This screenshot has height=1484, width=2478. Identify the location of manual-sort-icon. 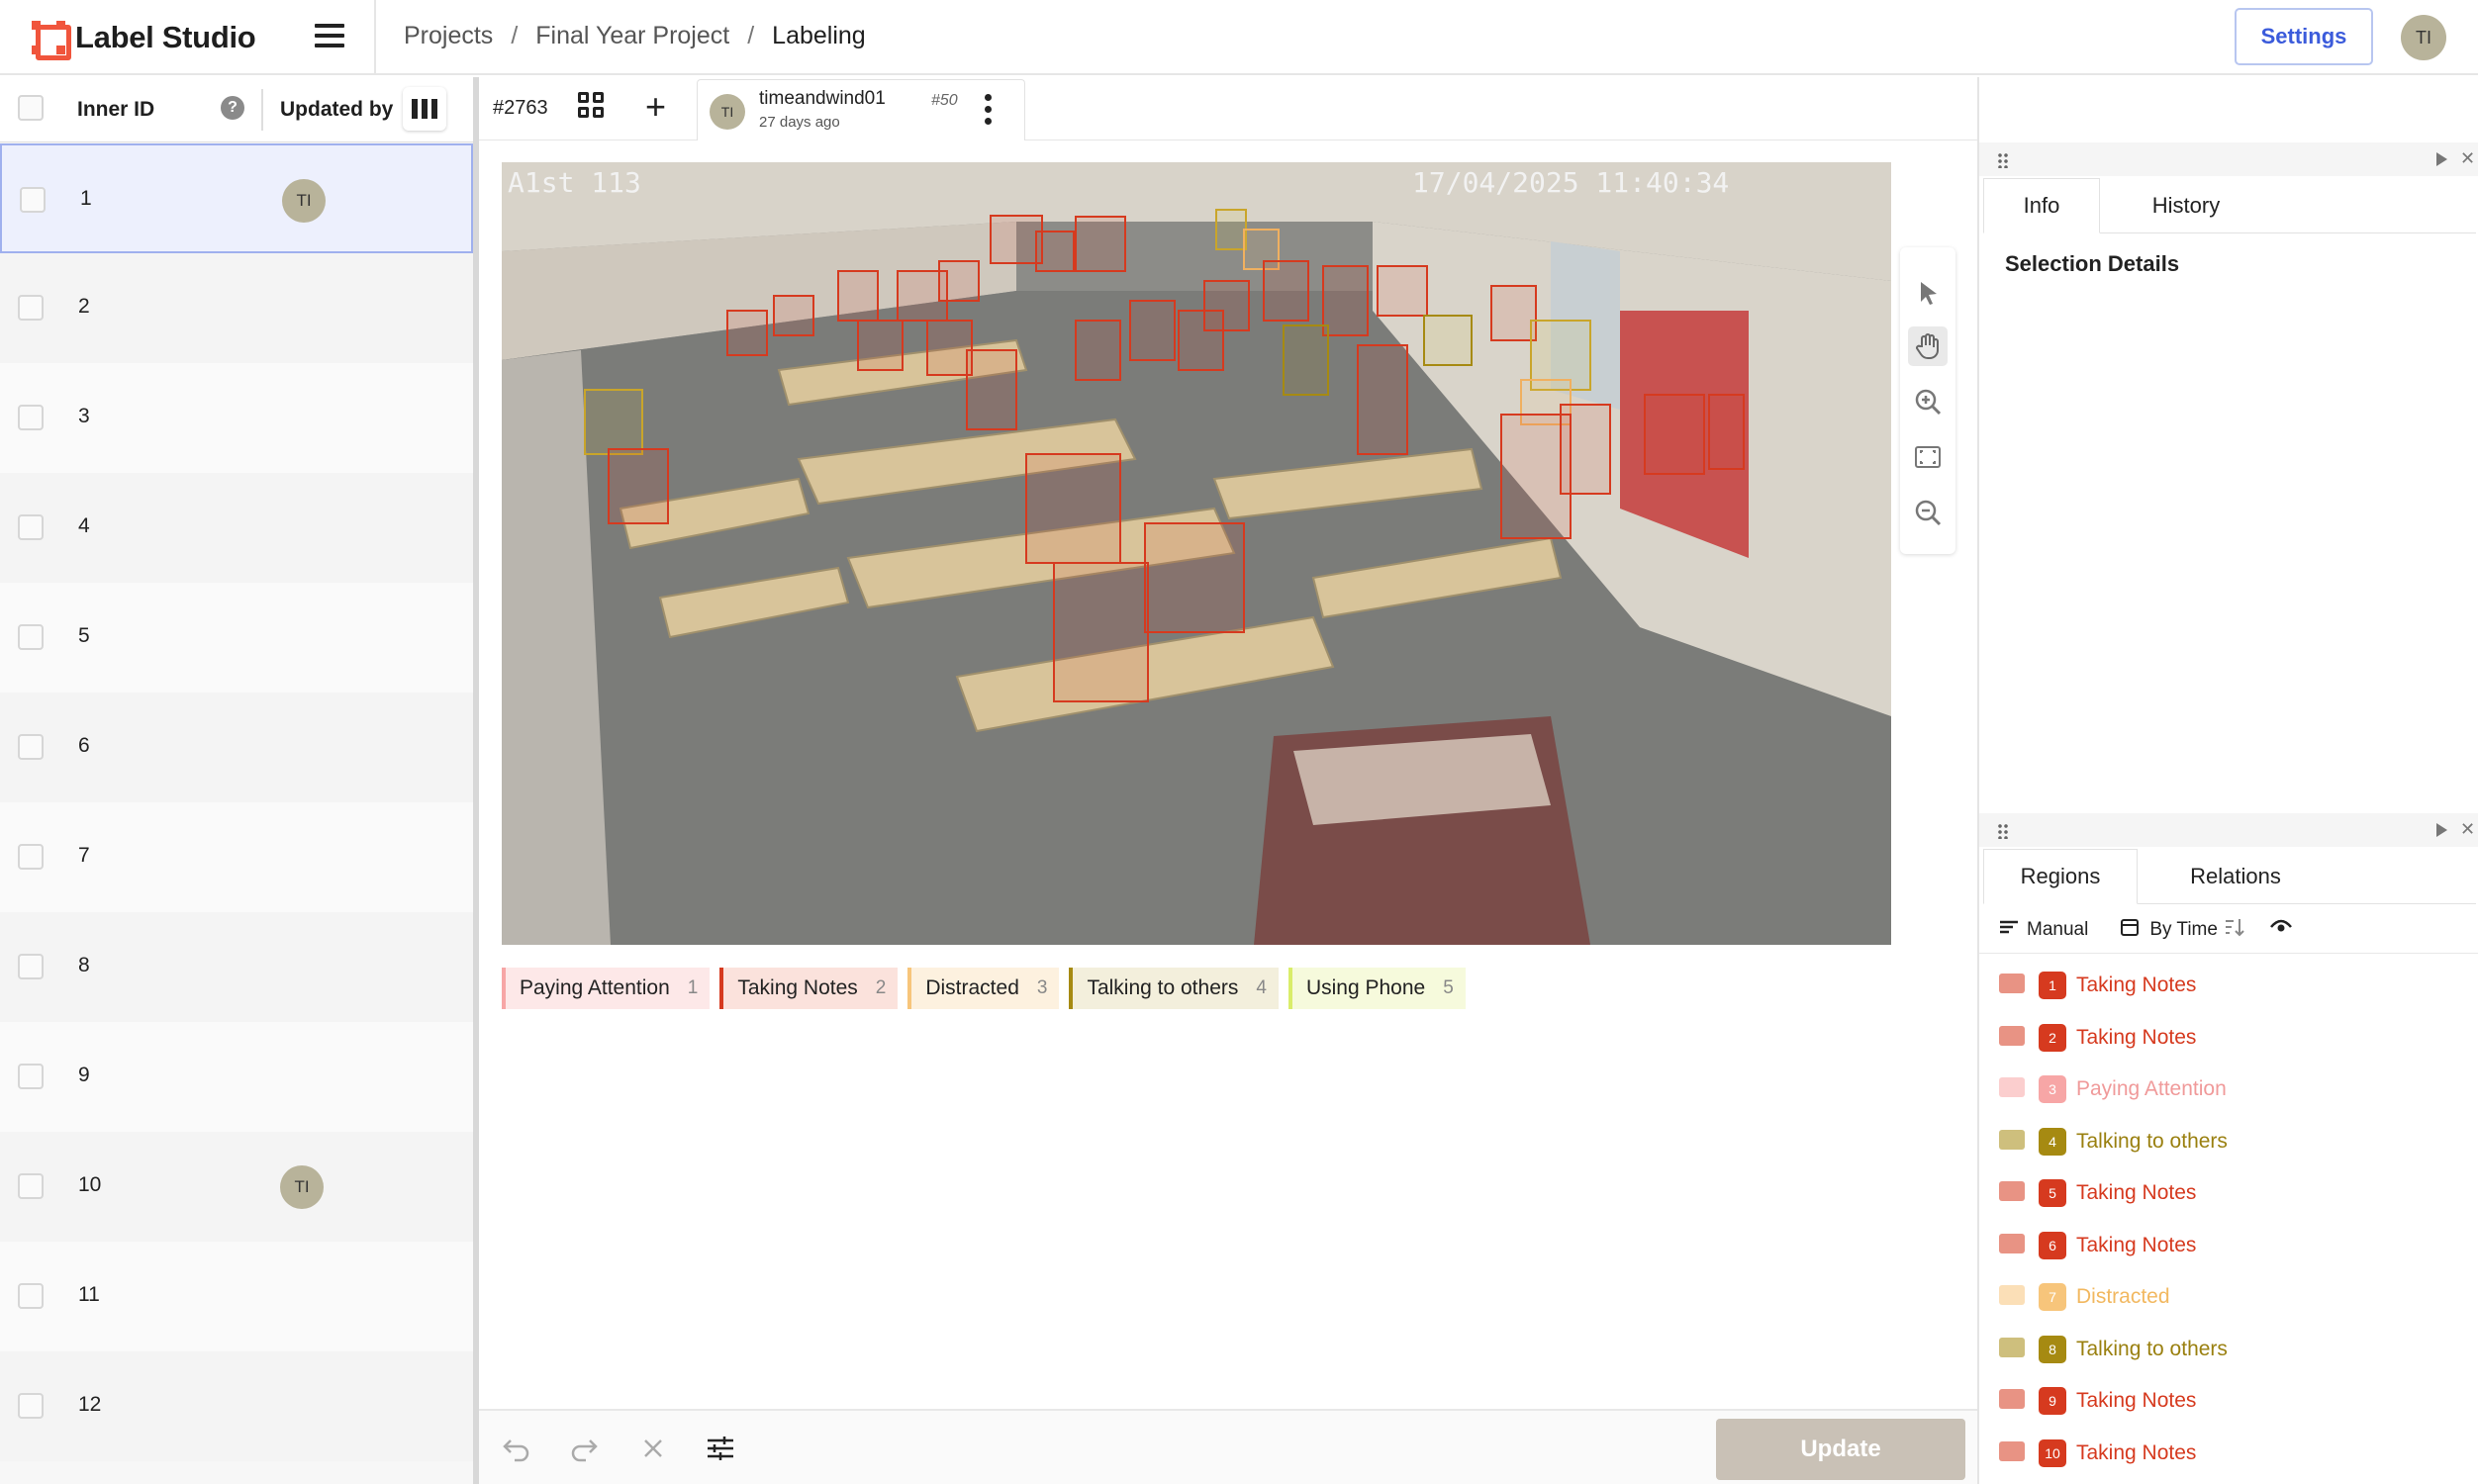
(2009, 930).